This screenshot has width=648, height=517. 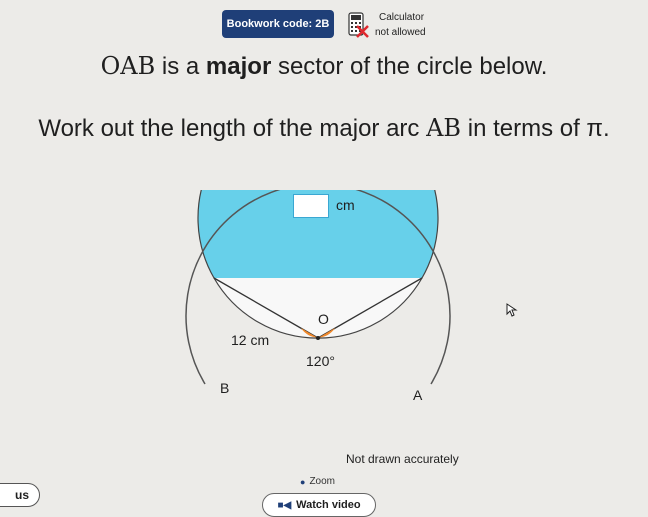 What do you see at coordinates (311, 206) in the screenshot?
I see `answer-input` at bounding box center [311, 206].